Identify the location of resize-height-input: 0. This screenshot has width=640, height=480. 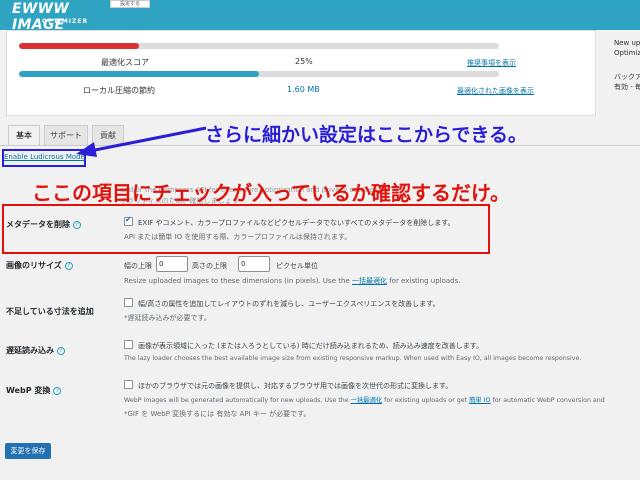
(254, 264).